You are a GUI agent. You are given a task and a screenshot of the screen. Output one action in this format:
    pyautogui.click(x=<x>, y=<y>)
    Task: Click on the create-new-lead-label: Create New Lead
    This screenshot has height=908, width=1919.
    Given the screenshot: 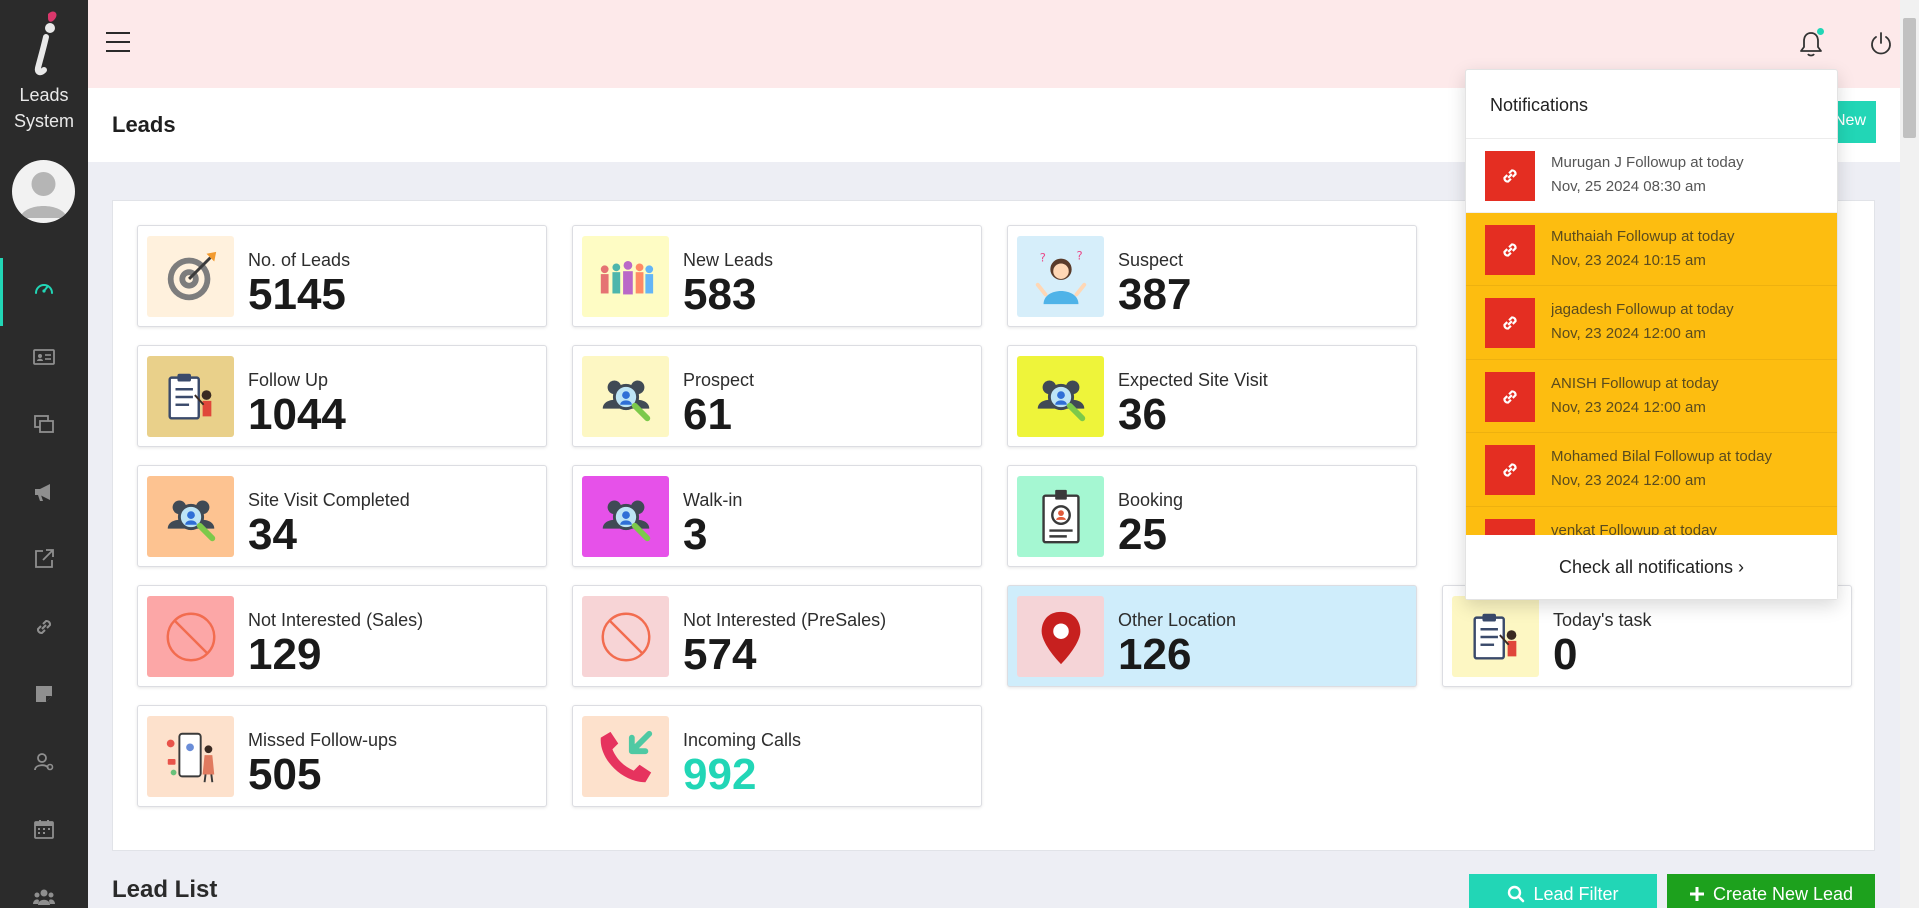 What is the action you would take?
    pyautogui.click(x=1783, y=893)
    